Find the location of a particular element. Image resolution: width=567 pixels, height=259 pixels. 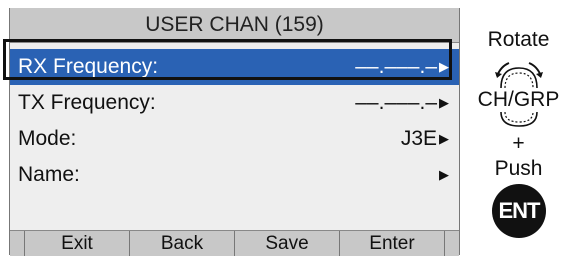

softkey-bar: Exit Back Save Enter is located at coordinates (234, 243).